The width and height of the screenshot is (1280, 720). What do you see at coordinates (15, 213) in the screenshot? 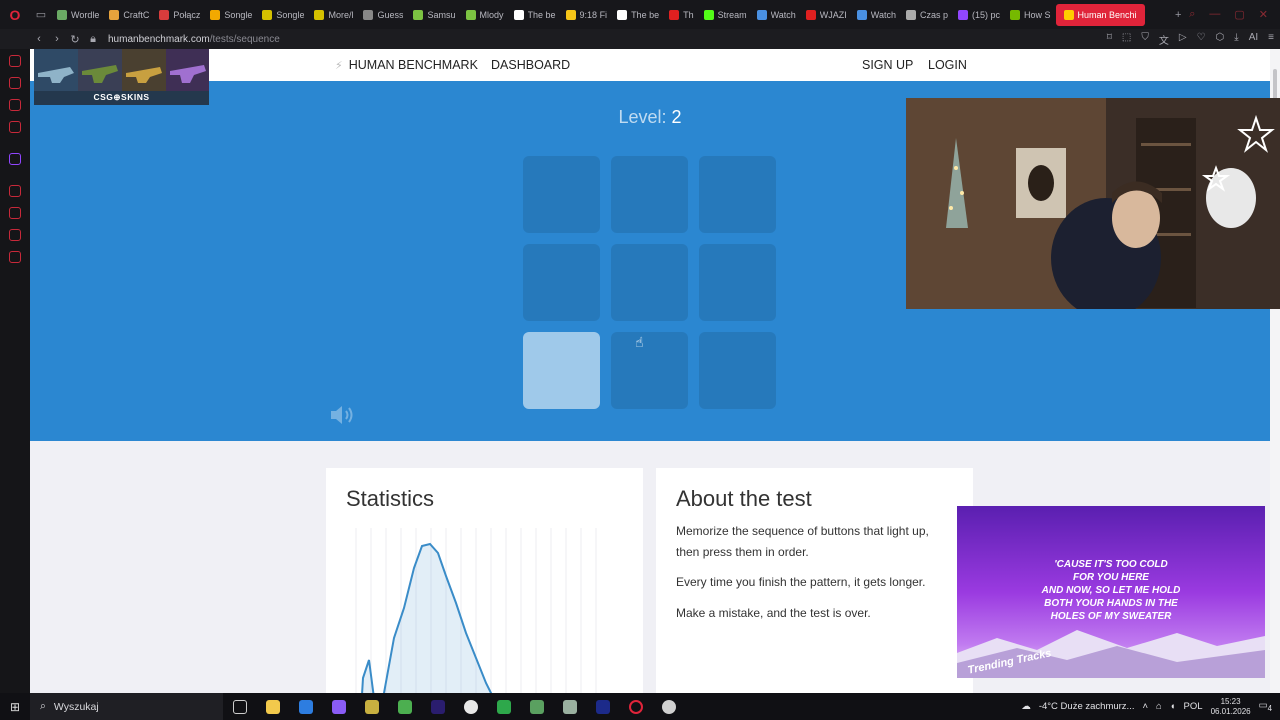
I see `sidebar-history-icon` at bounding box center [15, 213].